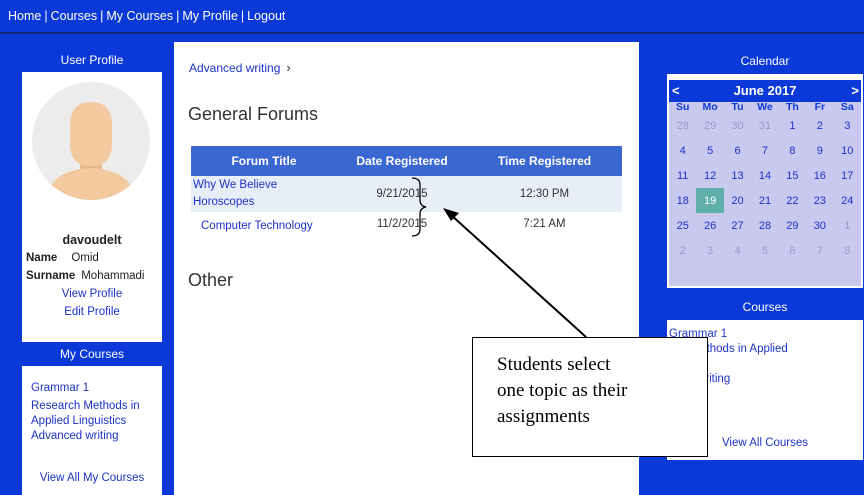 Image resolution: width=864 pixels, height=495 pixels. What do you see at coordinates (765, 307) in the screenshot?
I see `courses-header: Courses` at bounding box center [765, 307].